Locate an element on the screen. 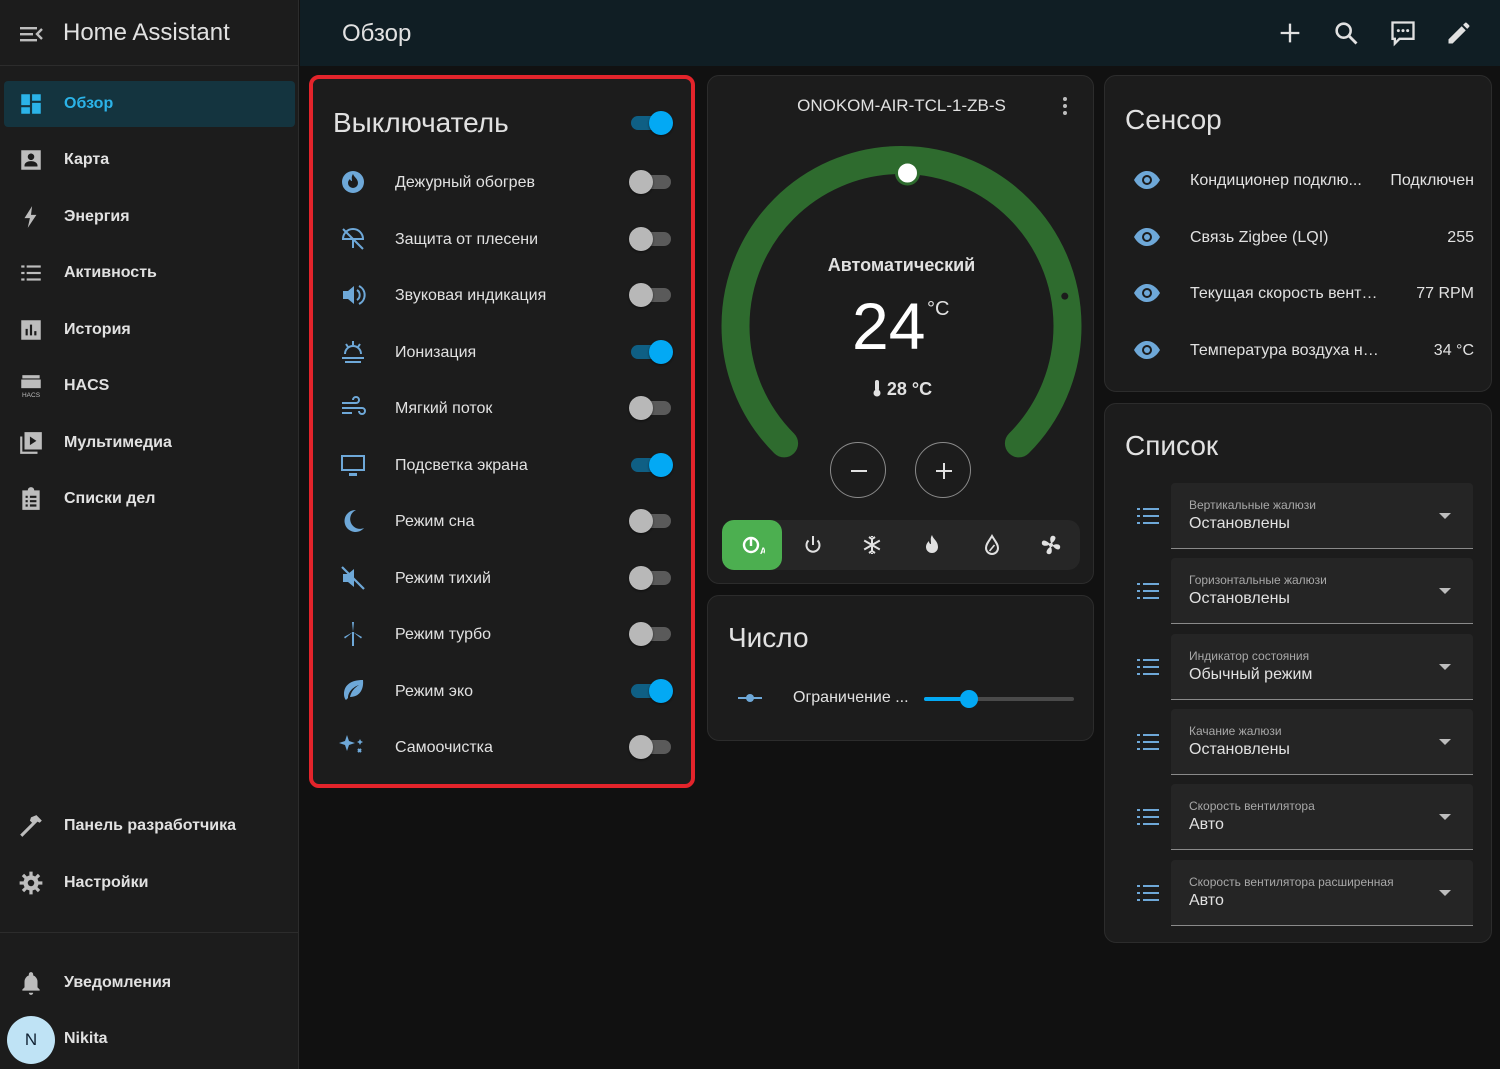  select-caption: Индикатор состояния is located at coordinates (1249, 655).